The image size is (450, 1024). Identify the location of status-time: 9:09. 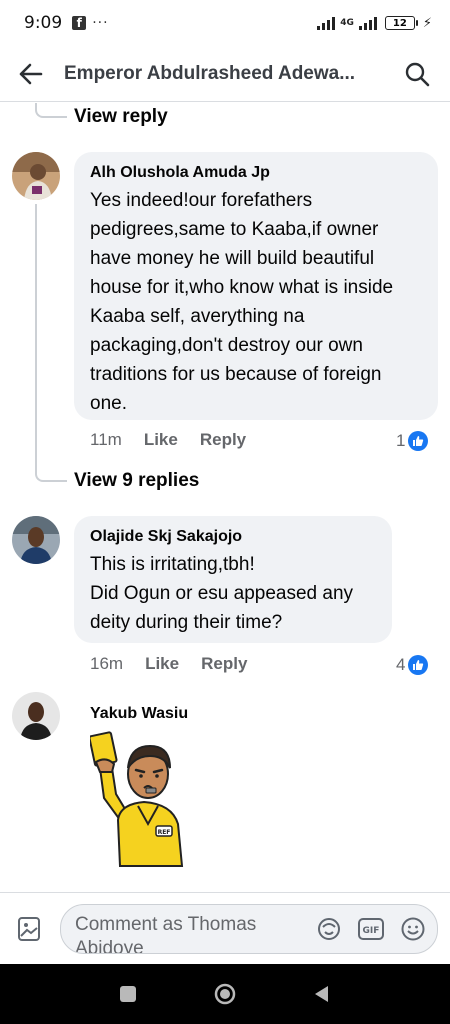
(43, 23).